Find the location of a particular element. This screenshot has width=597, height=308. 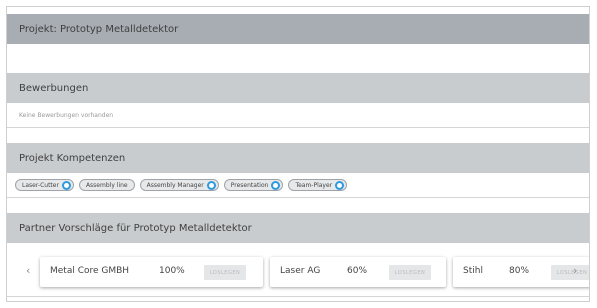

chip-laser-cutter: Laser-Cutter is located at coordinates (44, 185).